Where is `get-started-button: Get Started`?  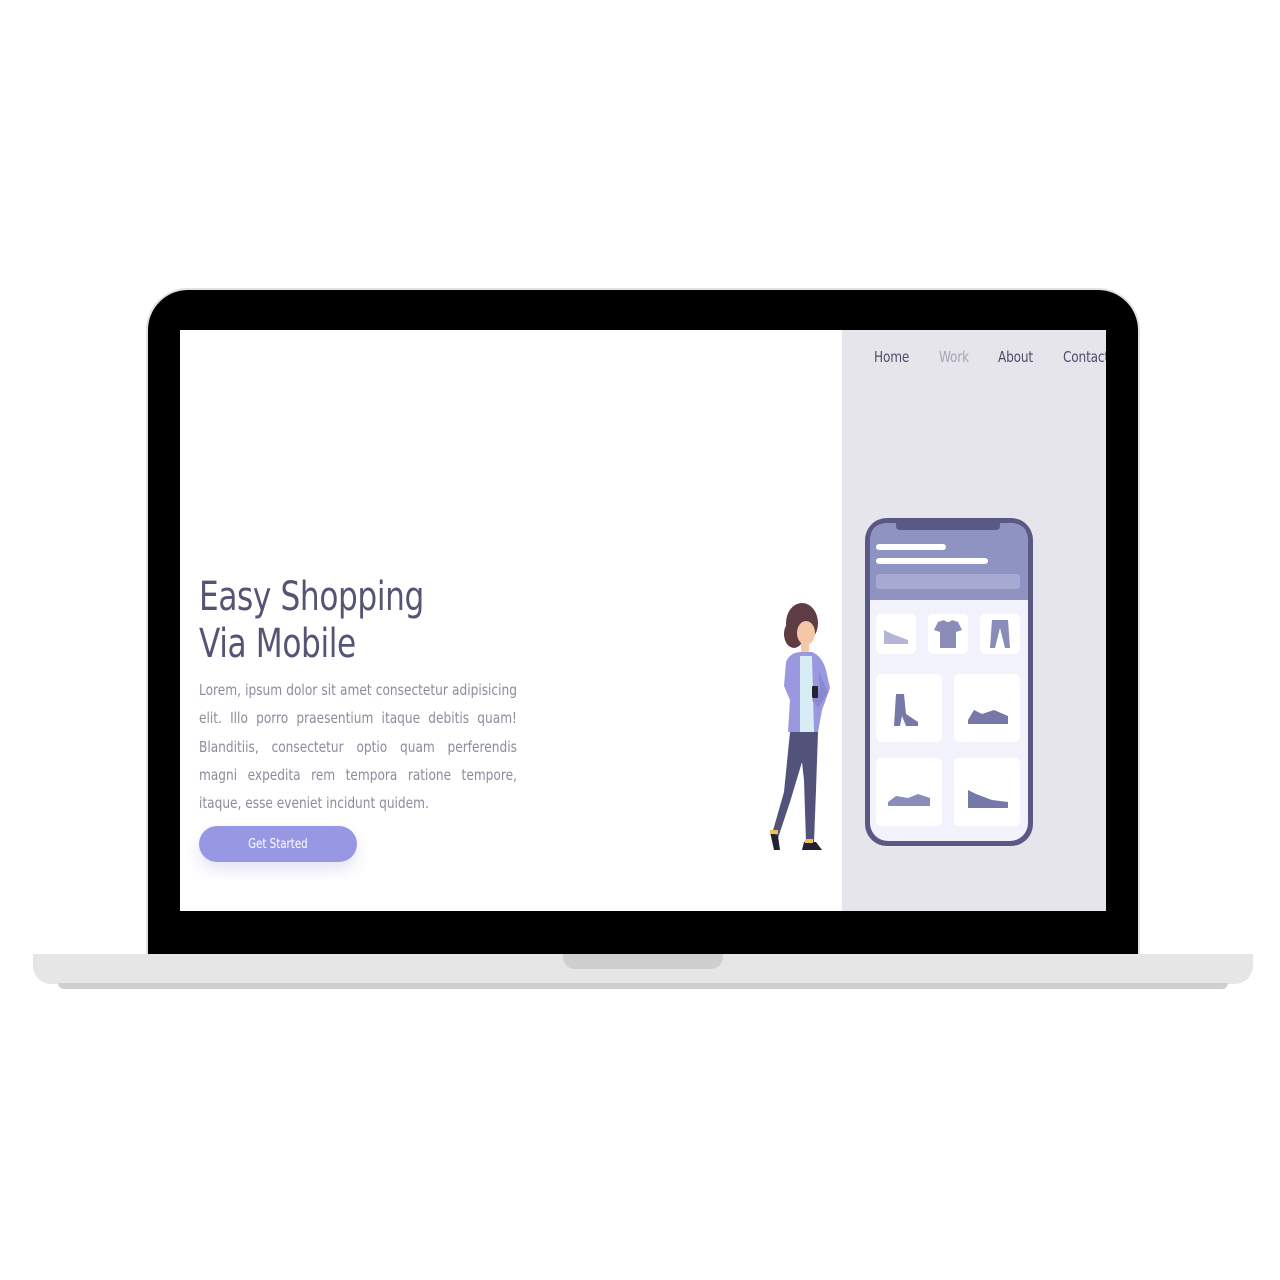 get-started-button: Get Started is located at coordinates (278, 844).